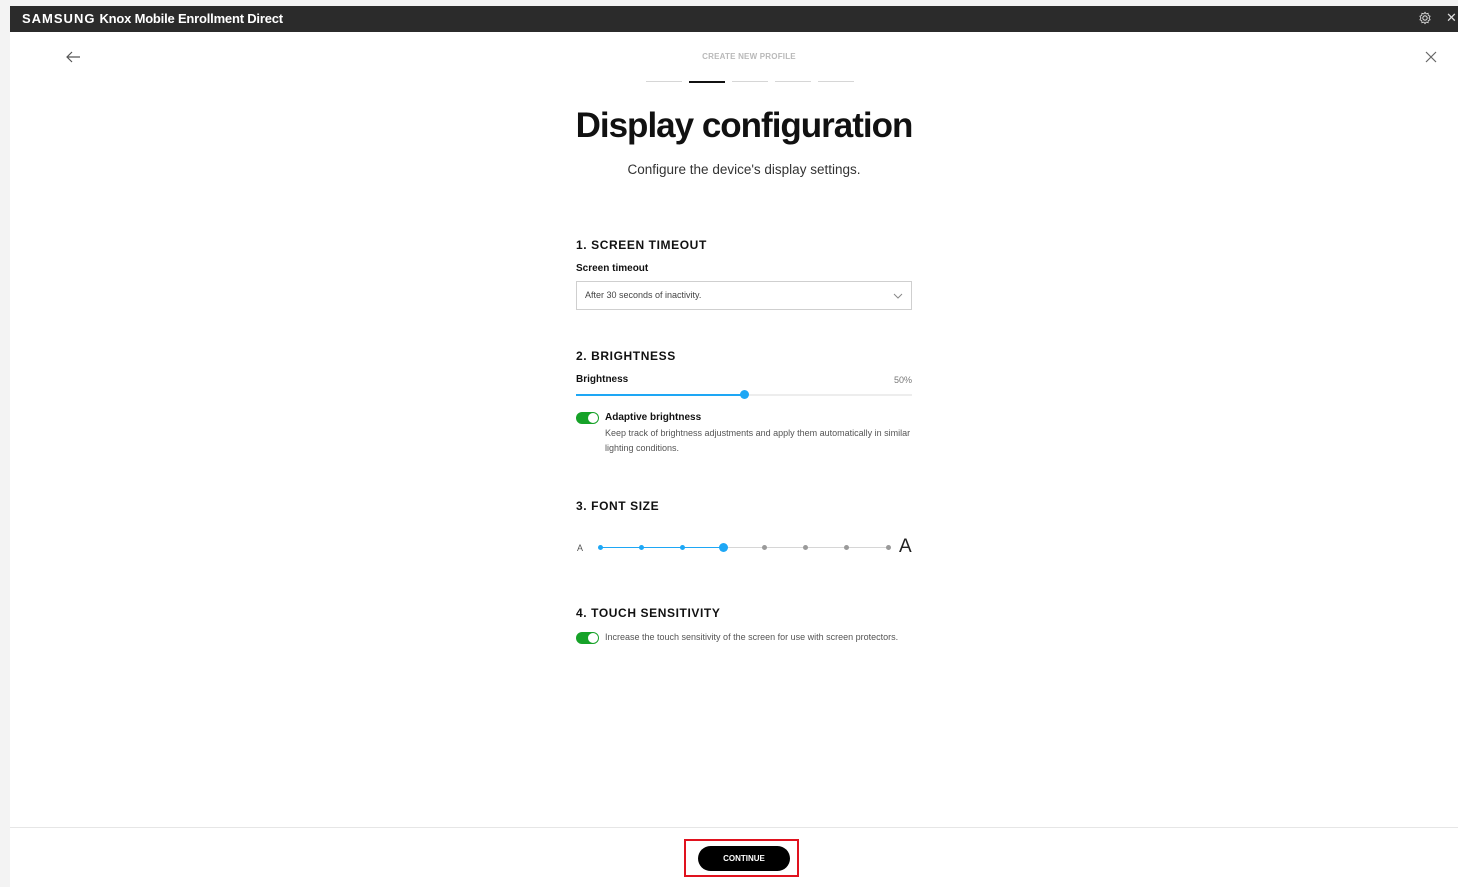  What do you see at coordinates (587, 638) in the screenshot?
I see `touch-sensitivity-toggle` at bounding box center [587, 638].